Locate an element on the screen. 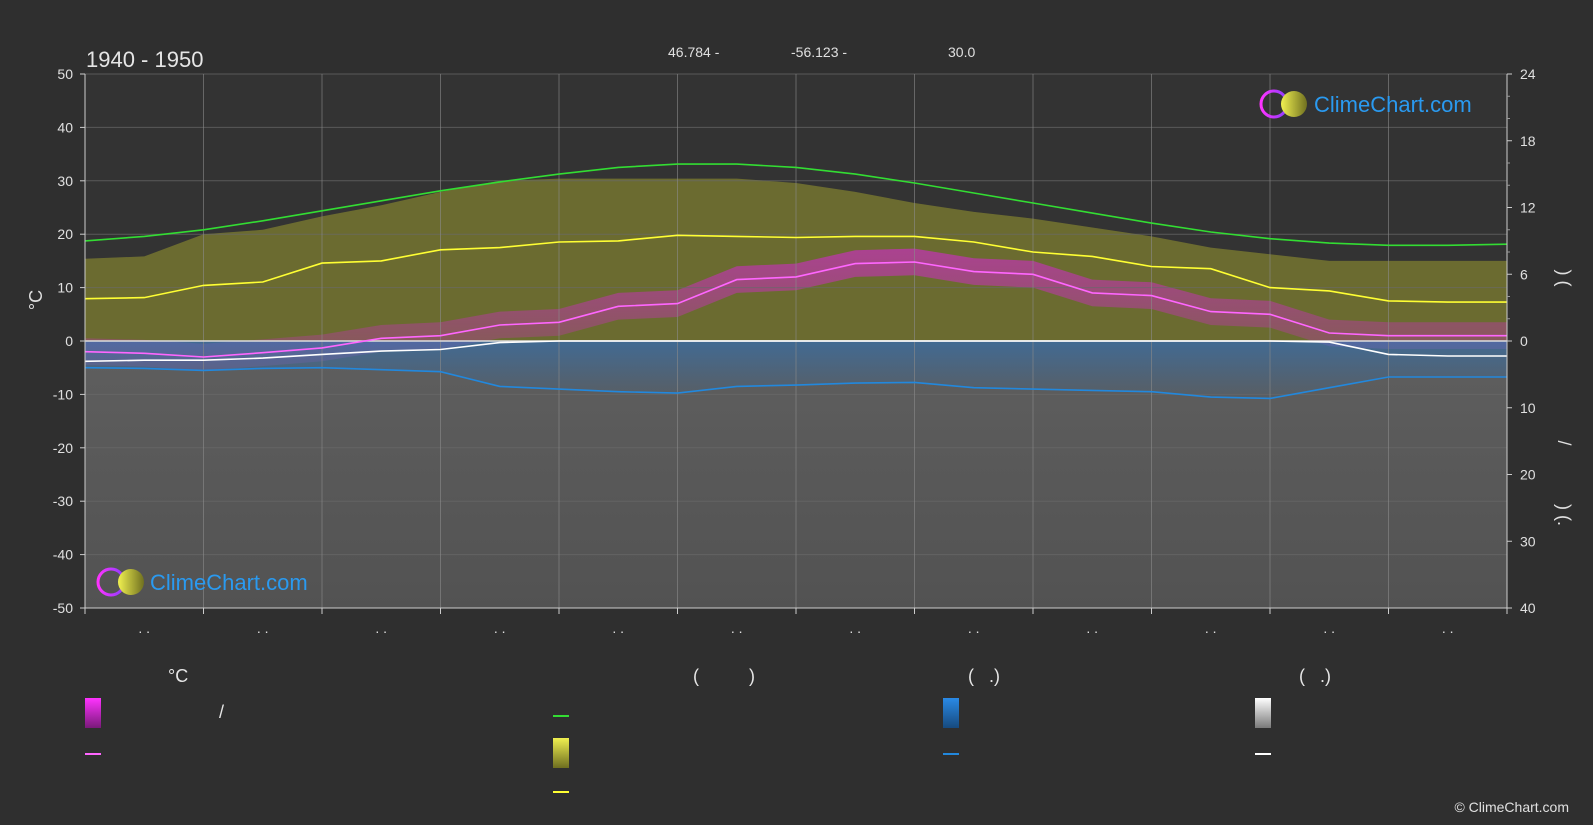 The width and height of the screenshot is (1593, 825). legend-sunshine-header: ( ) is located at coordinates (724, 676).